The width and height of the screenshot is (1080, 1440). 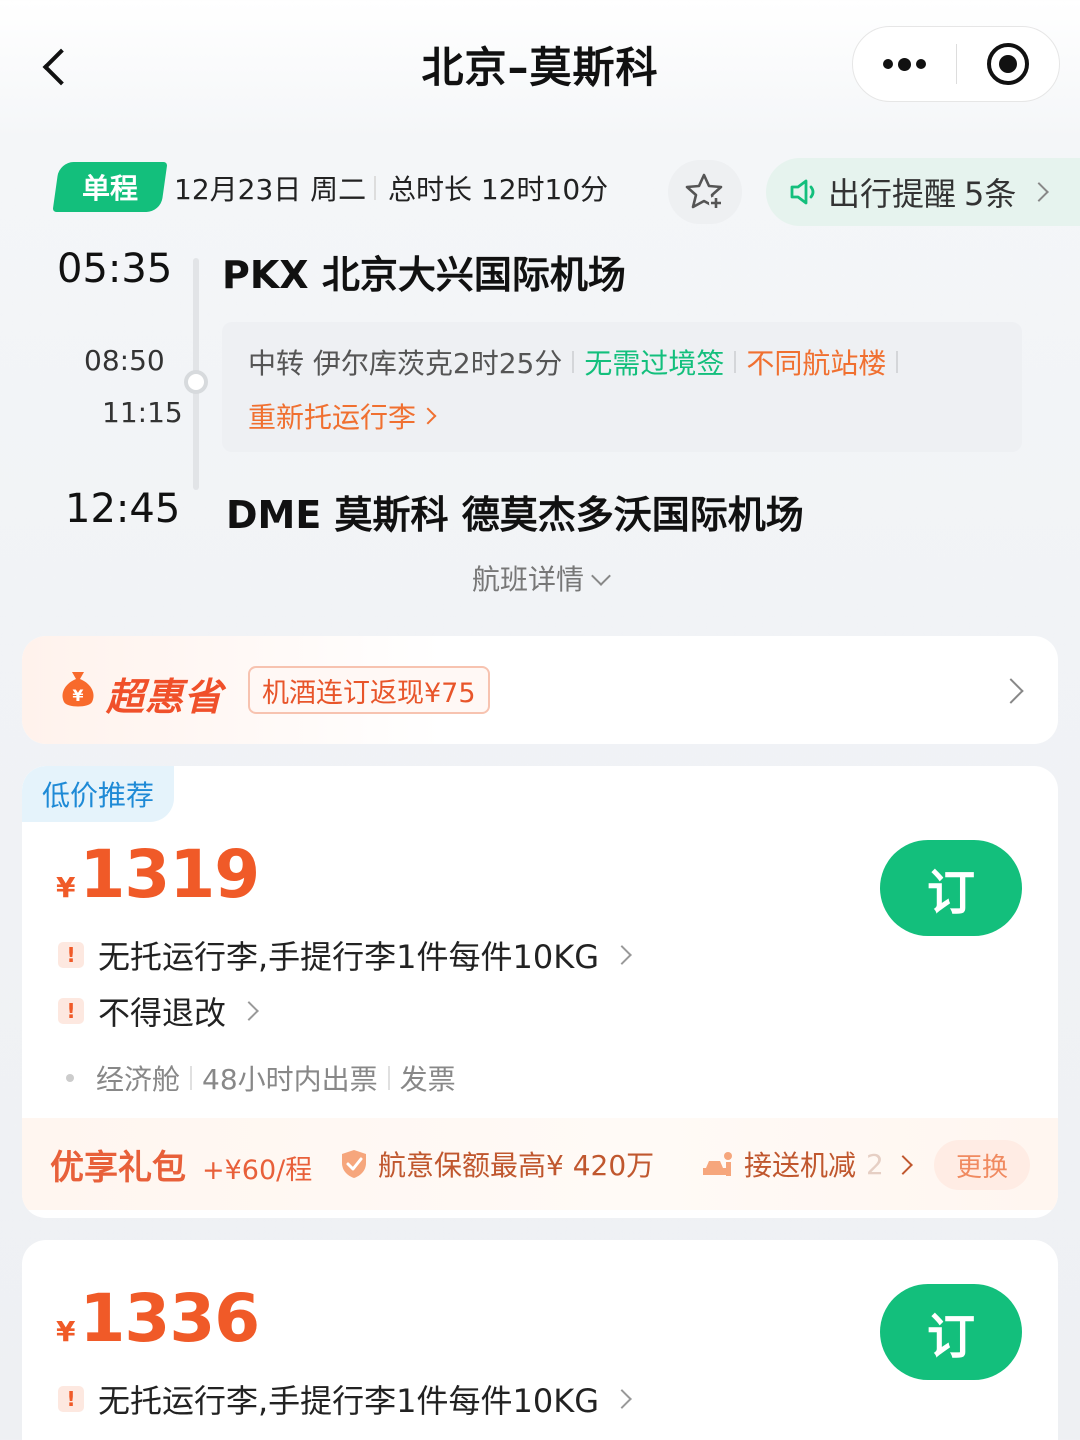 I want to click on low-price-badge: 低价推荐, so click(x=98, y=794).